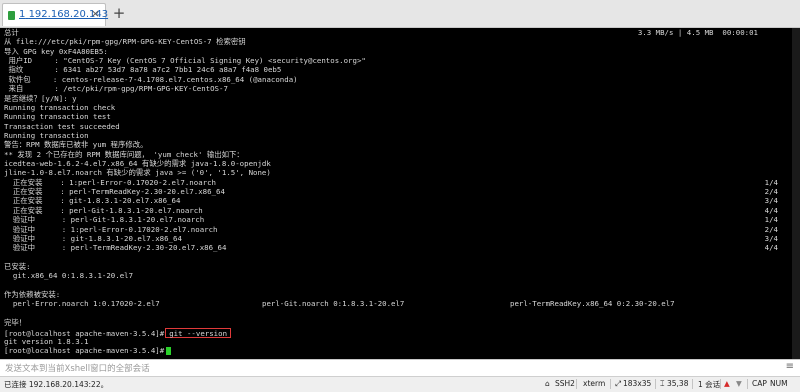 This screenshot has width=800, height=392. Describe the element at coordinates (790, 366) in the screenshot. I see `menu-icon: ≡` at that location.